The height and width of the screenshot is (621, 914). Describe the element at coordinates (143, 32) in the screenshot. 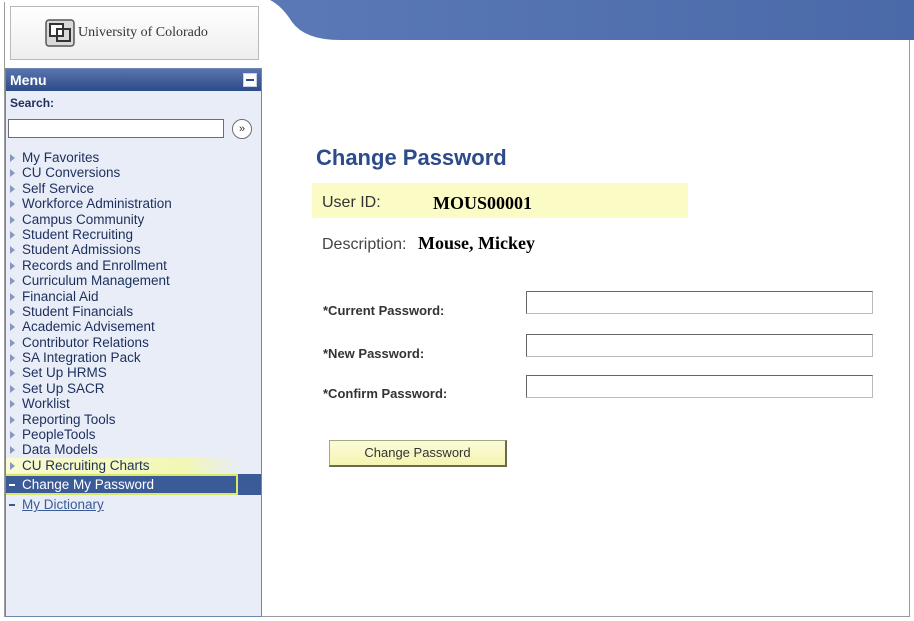

I see `logo-text: University of Colorado` at that location.